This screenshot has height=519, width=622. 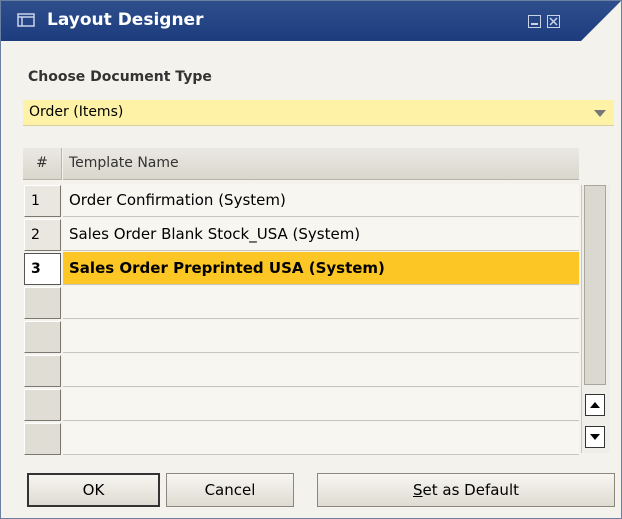 What do you see at coordinates (321, 234) in the screenshot?
I see `template-name-cell: Sales Order Blank Stock_USA (System)` at bounding box center [321, 234].